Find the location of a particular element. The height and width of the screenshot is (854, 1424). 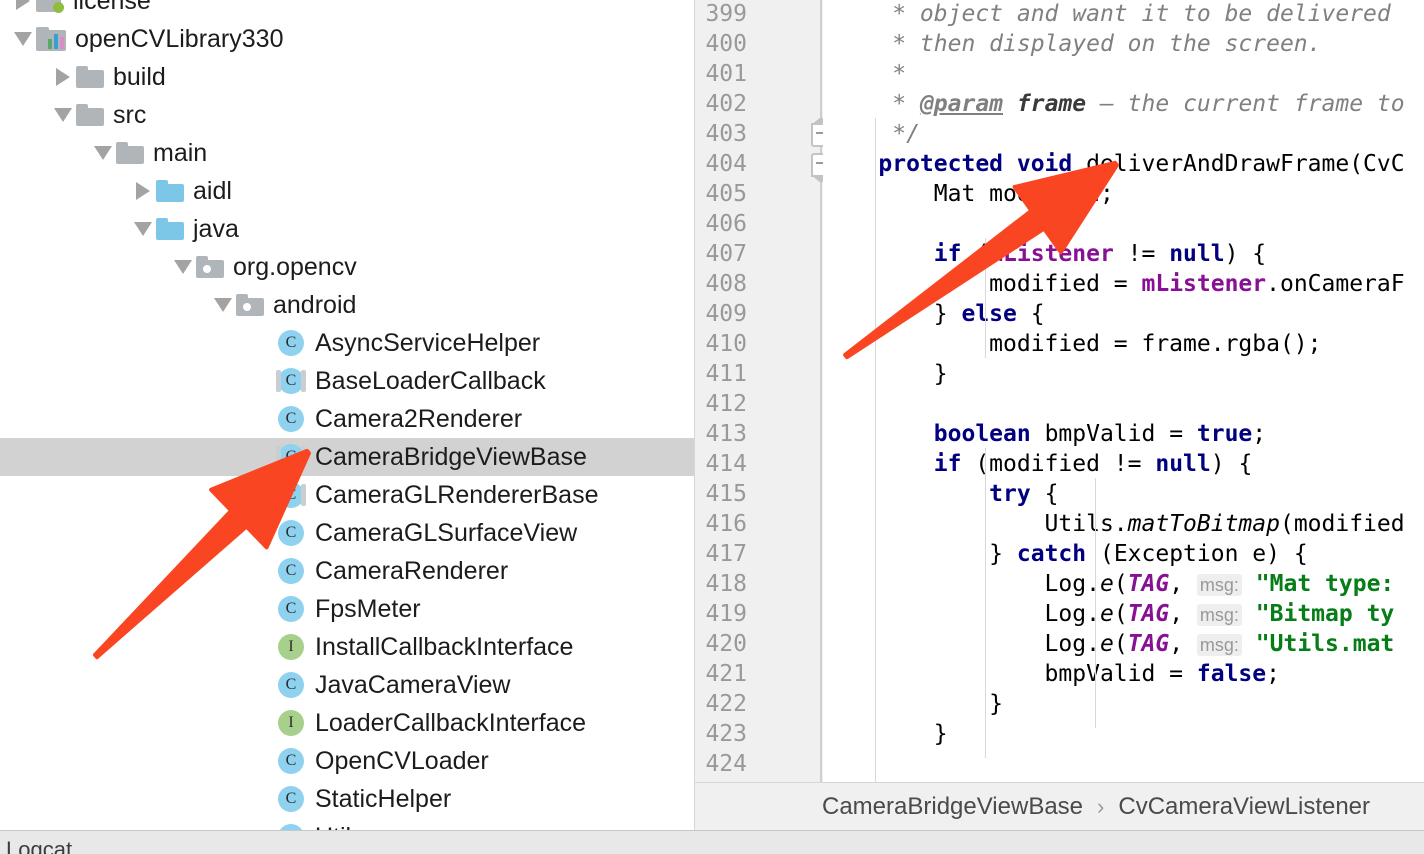

tree-row-label: license is located at coordinates (112, 7).